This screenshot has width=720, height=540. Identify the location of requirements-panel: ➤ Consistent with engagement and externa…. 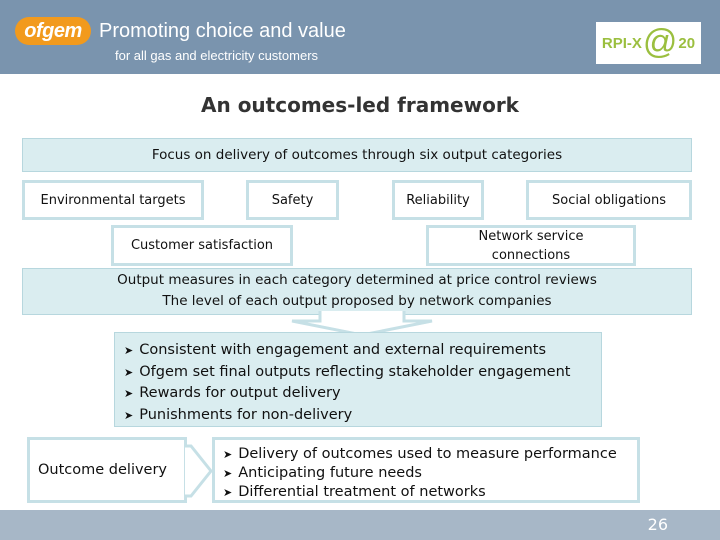
(358, 379).